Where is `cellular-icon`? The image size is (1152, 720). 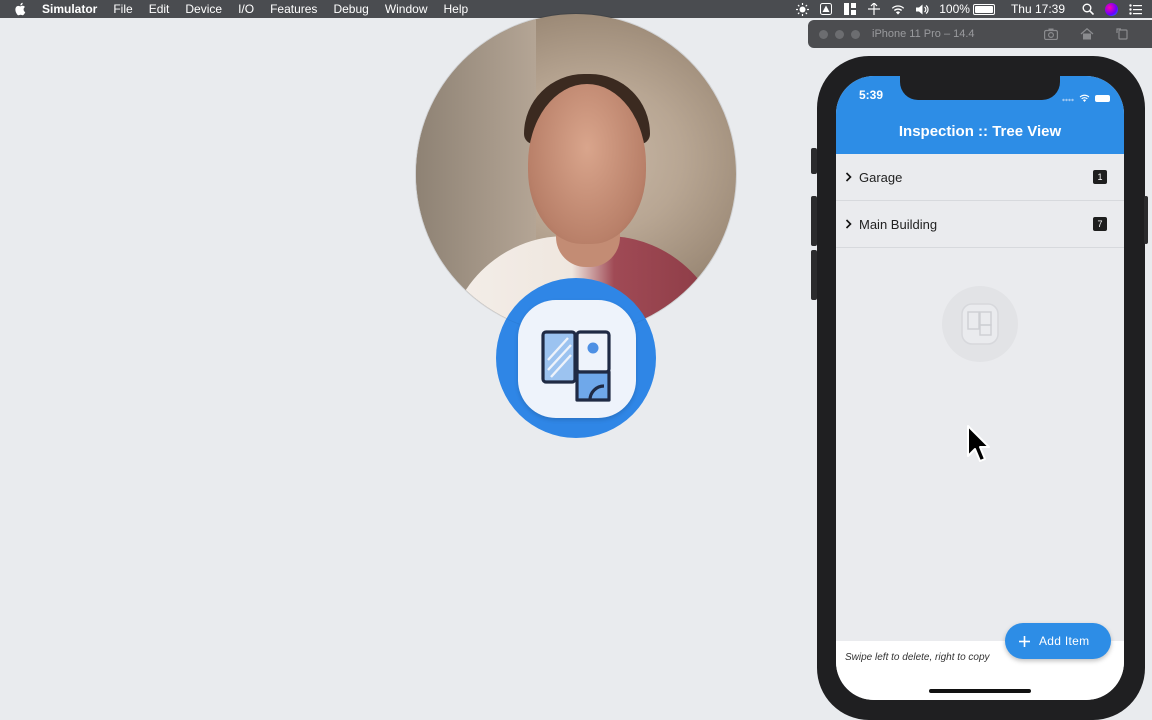
cellular-icon is located at coordinates (1068, 98).